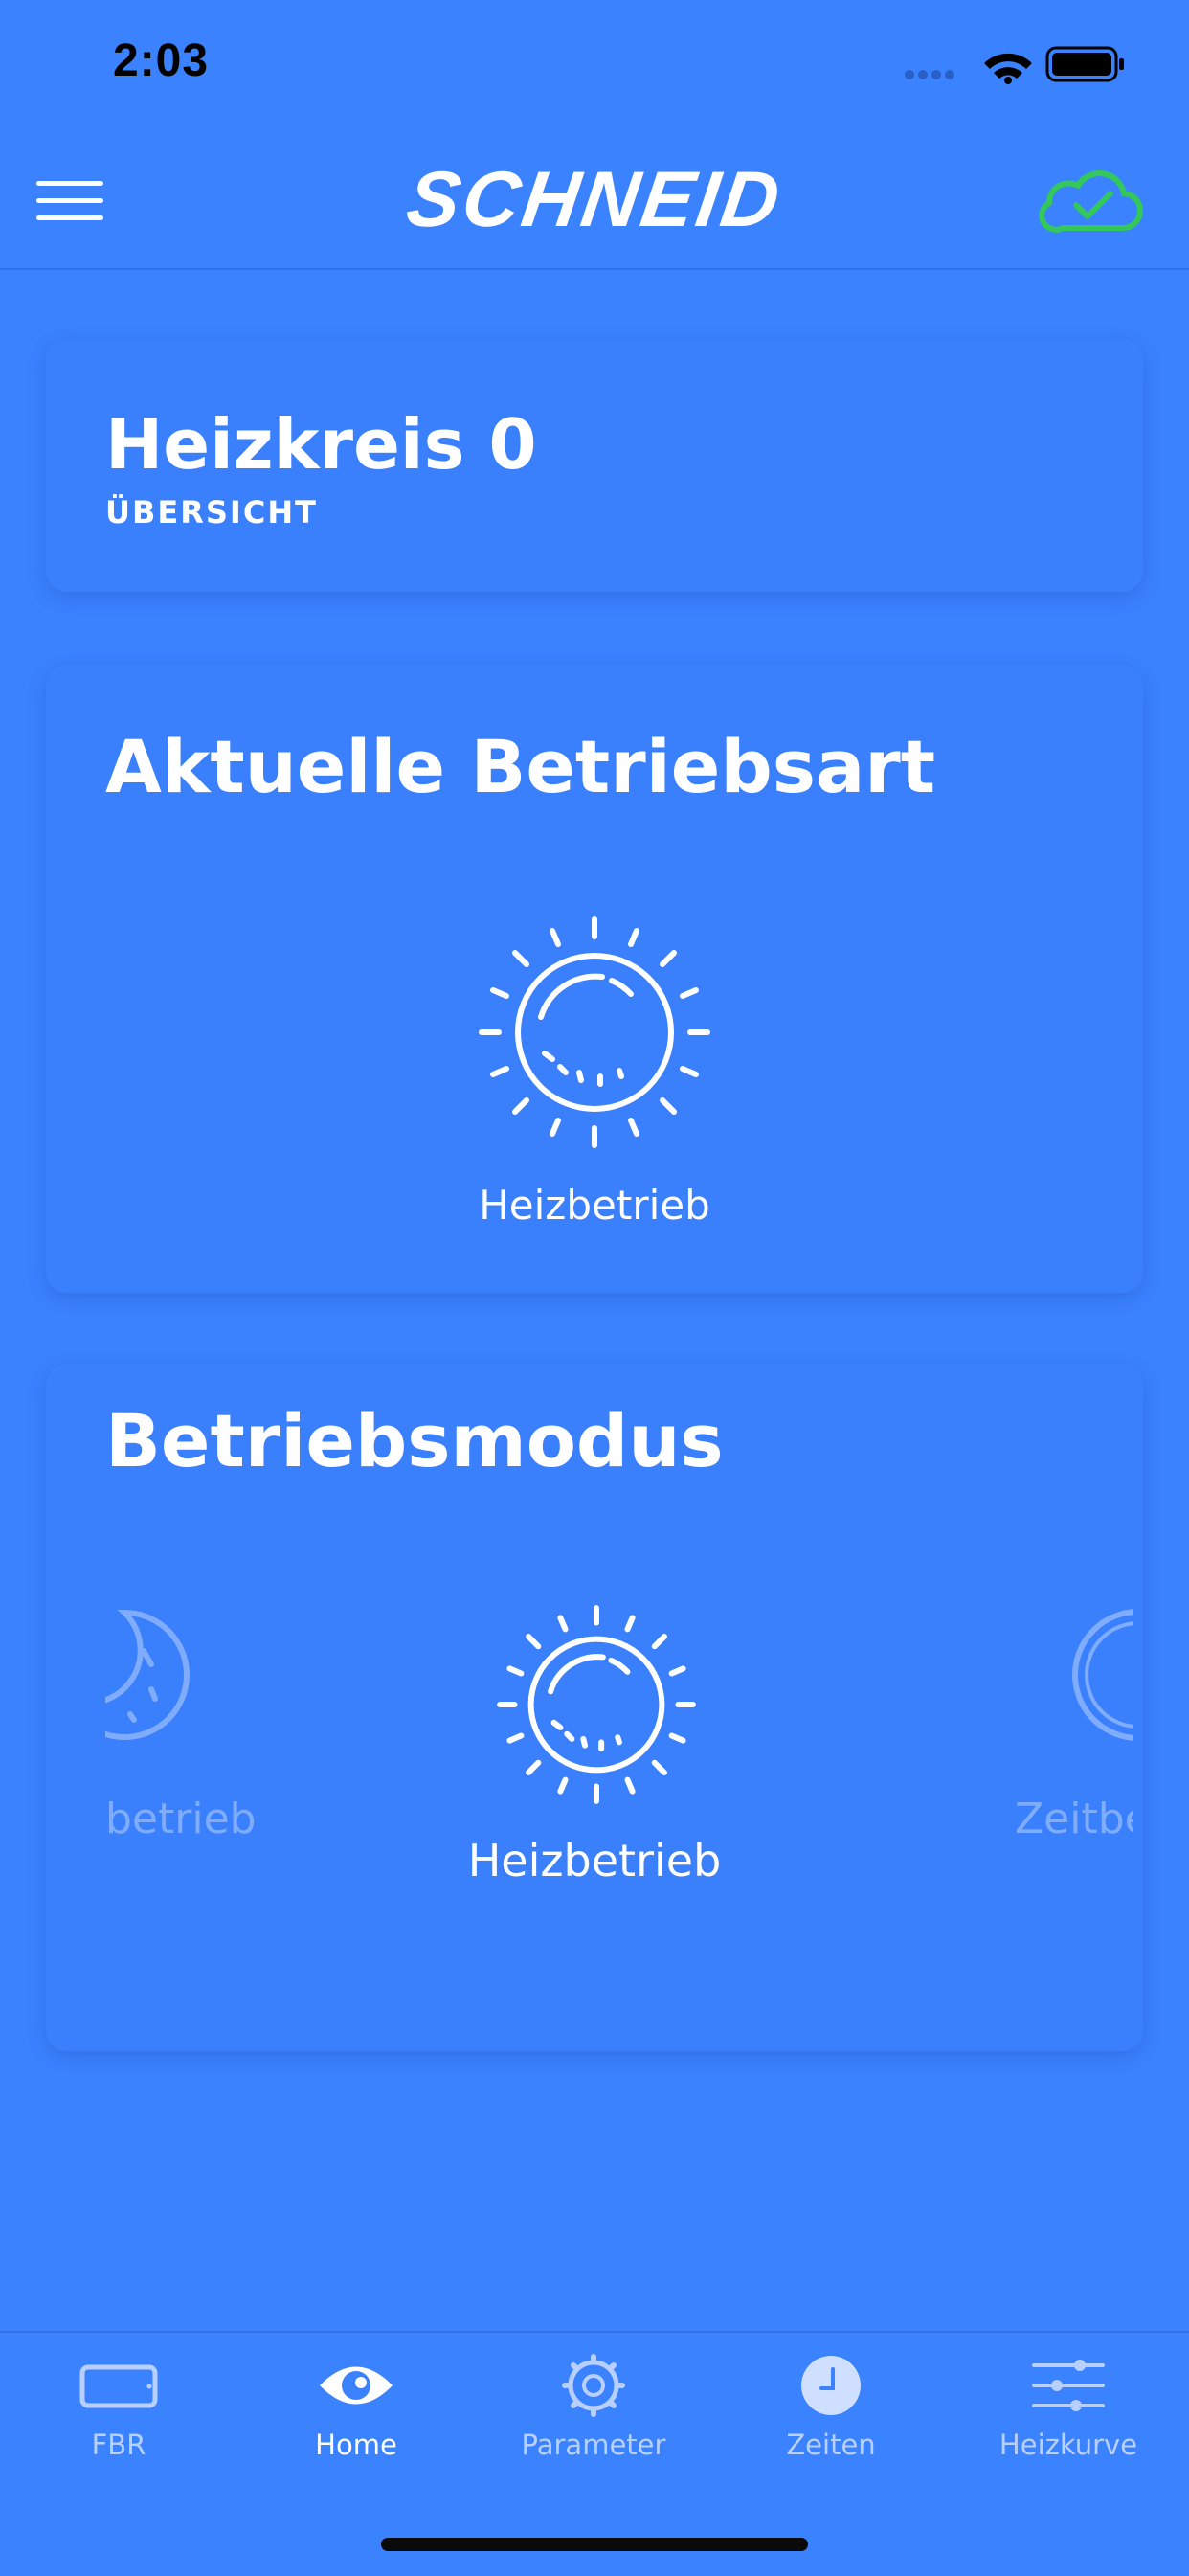 The width and height of the screenshot is (1189, 2576). Describe the element at coordinates (1068, 2425) in the screenshot. I see `tab-heizkurve: Heizkurve` at that location.